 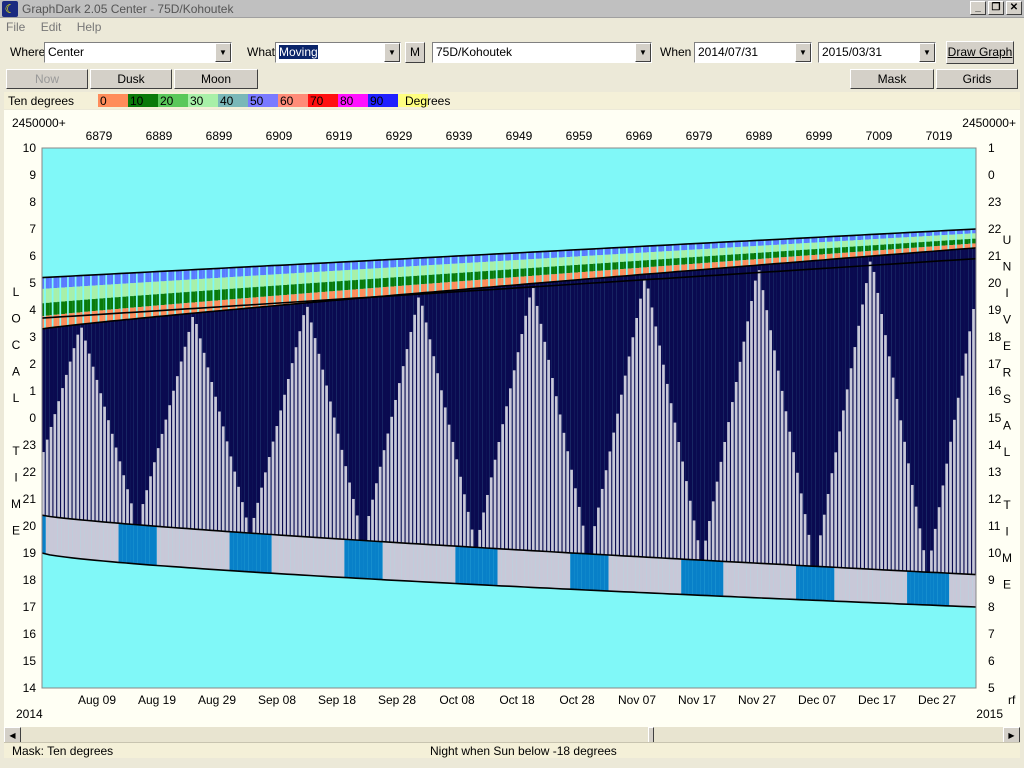 I want to click on now-button: Now, so click(x=47, y=79).